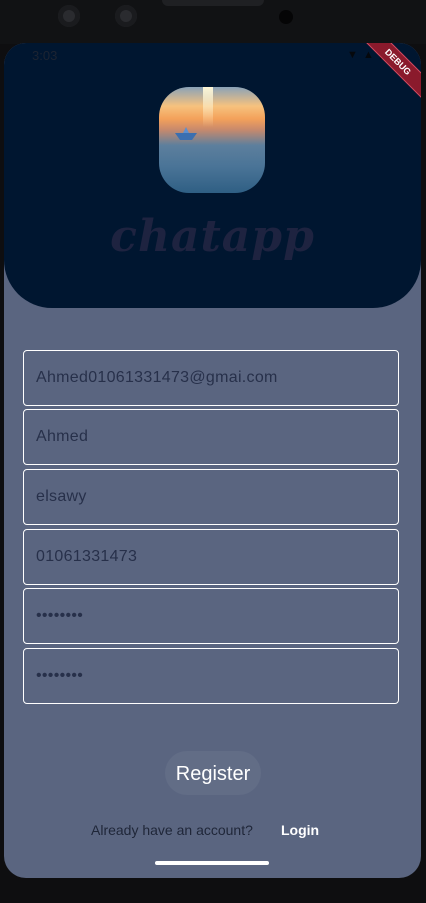 This screenshot has width=426, height=903. Describe the element at coordinates (212, 236) in the screenshot. I see `app-name: chatapp` at that location.